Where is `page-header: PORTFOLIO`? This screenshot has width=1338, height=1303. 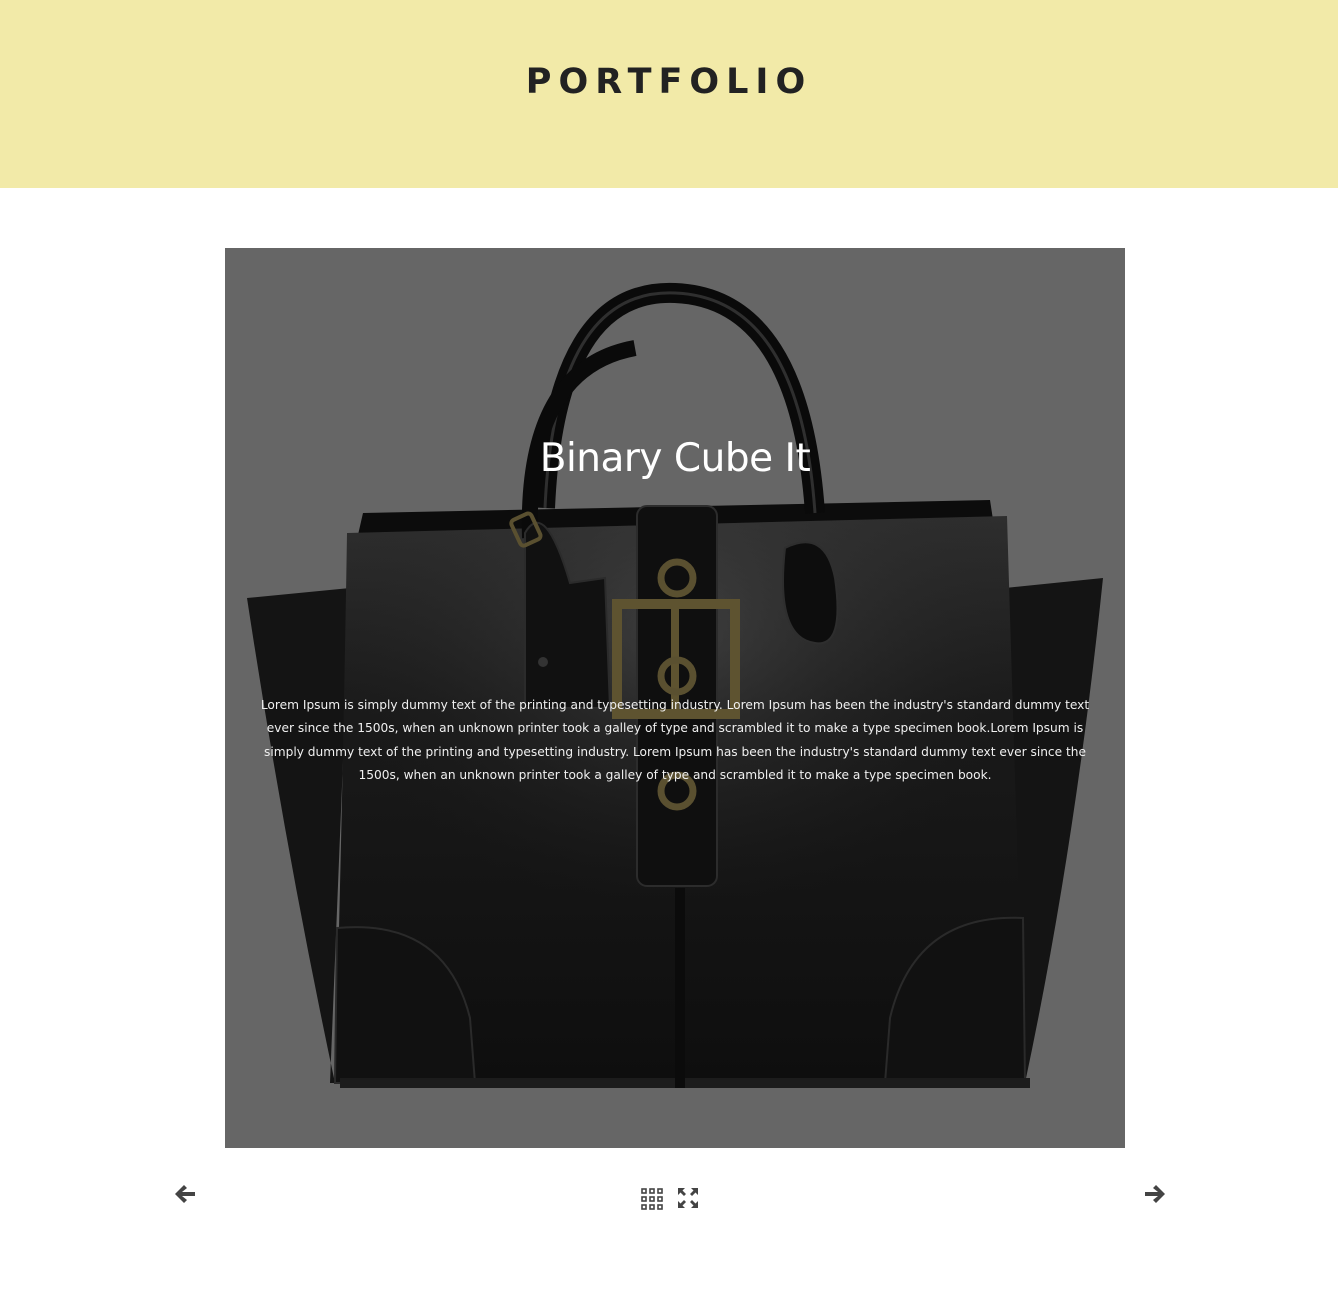 page-header: PORTFOLIO is located at coordinates (669, 94).